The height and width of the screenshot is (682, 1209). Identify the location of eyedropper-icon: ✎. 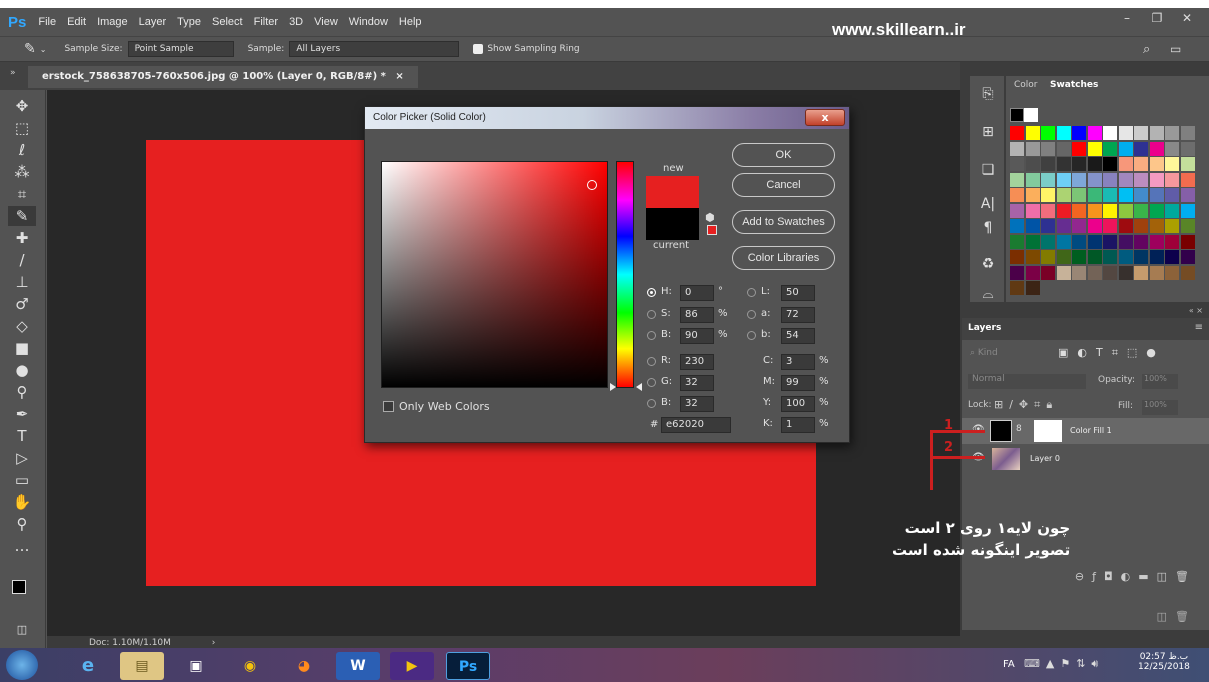
(30, 49).